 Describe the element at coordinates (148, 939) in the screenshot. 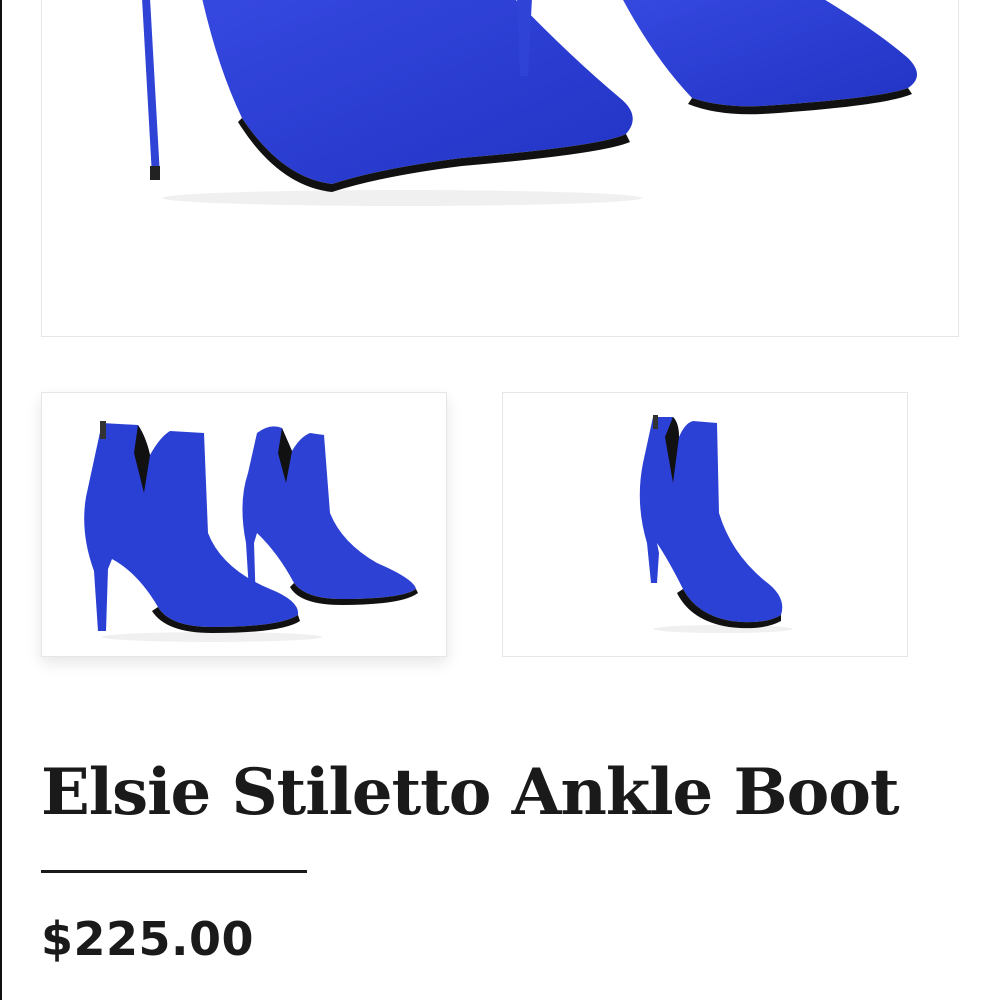

I see `product-price: $225.00` at that location.